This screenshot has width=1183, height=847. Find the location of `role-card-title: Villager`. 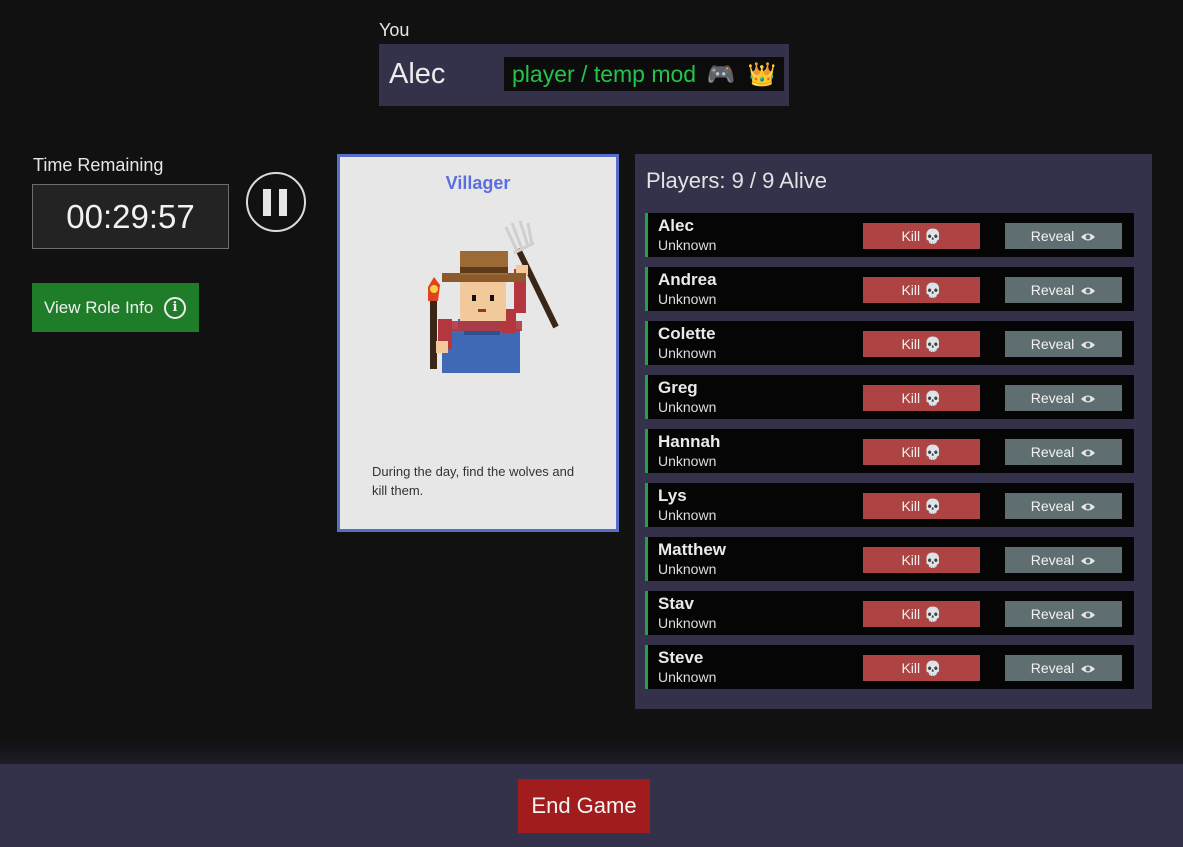

role-card-title: Villager is located at coordinates (478, 183).